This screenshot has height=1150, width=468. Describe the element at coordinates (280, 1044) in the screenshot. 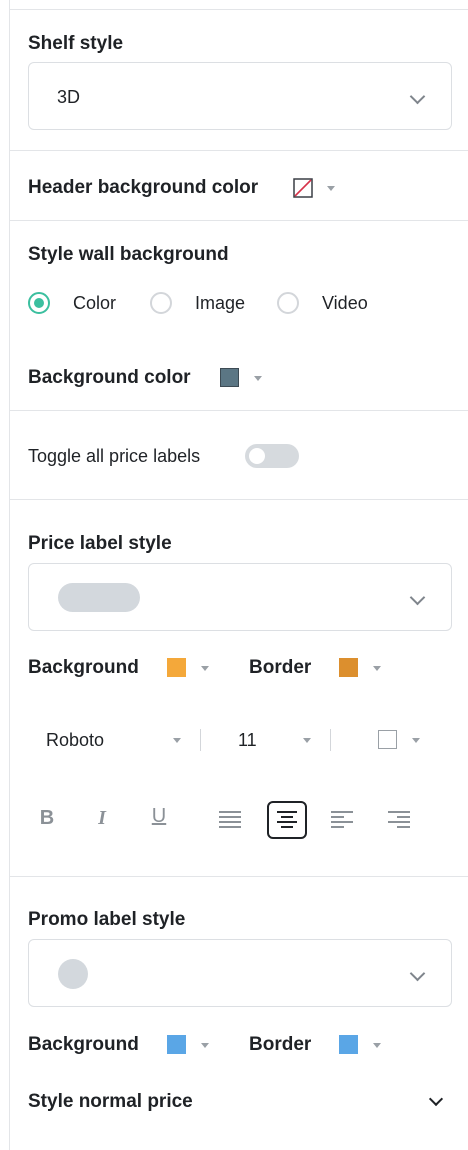

I see `promo-border-label: Border` at that location.